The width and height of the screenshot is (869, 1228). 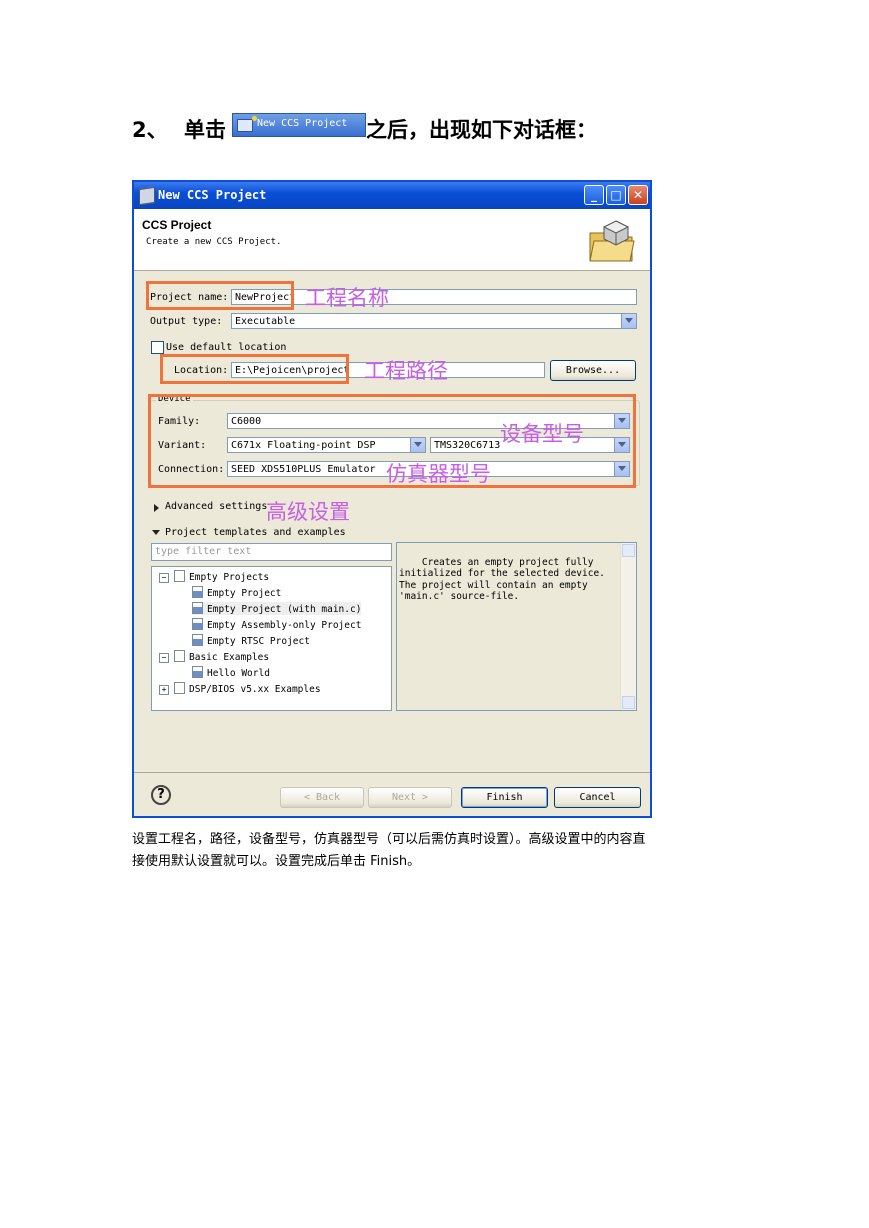 I want to click on step-number: 2、, so click(x=150, y=130).